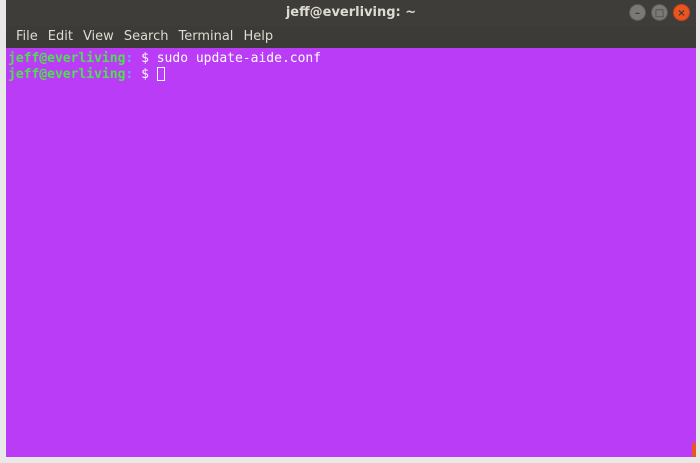 The image size is (700, 463). What do you see at coordinates (637, 12) in the screenshot?
I see `minimize-button: –` at bounding box center [637, 12].